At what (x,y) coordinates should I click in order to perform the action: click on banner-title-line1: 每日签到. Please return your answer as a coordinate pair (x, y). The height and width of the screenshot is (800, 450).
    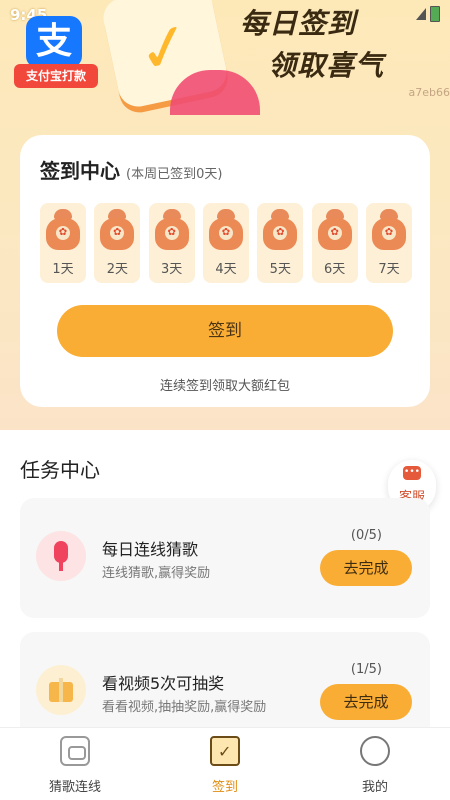
    Looking at the image, I should click on (298, 23).